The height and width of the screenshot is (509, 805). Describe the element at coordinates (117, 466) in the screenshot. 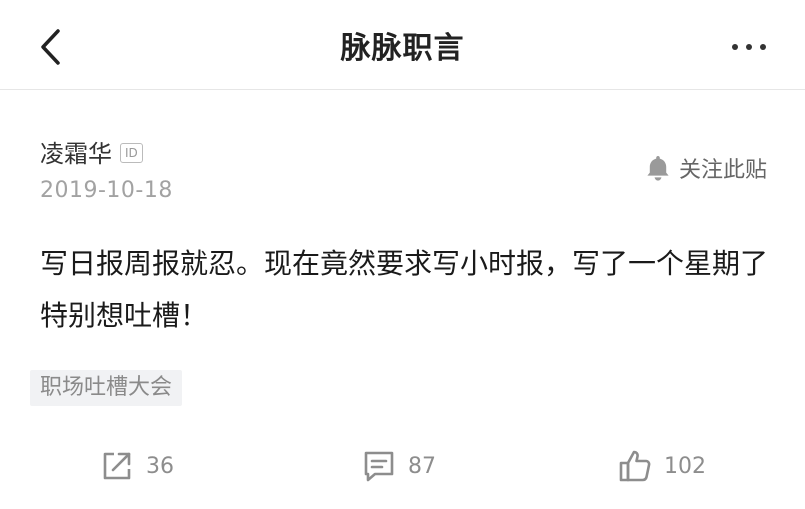

I see `share-icon` at that location.